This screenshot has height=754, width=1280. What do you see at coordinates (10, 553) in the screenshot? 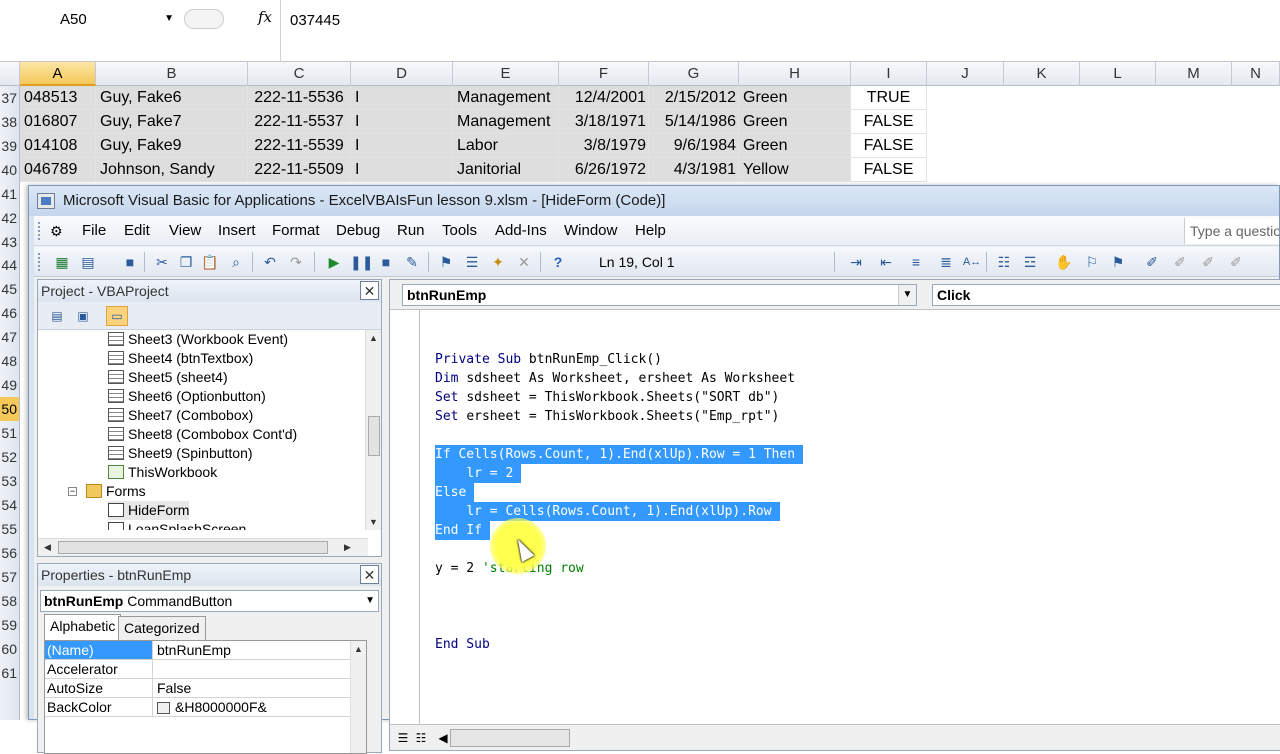
I see `row-header: 56` at bounding box center [10, 553].